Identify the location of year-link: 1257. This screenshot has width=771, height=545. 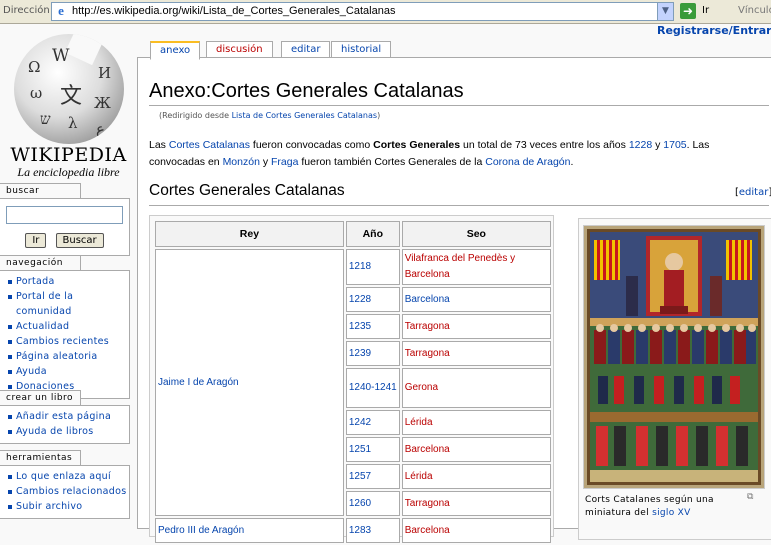
(360, 476).